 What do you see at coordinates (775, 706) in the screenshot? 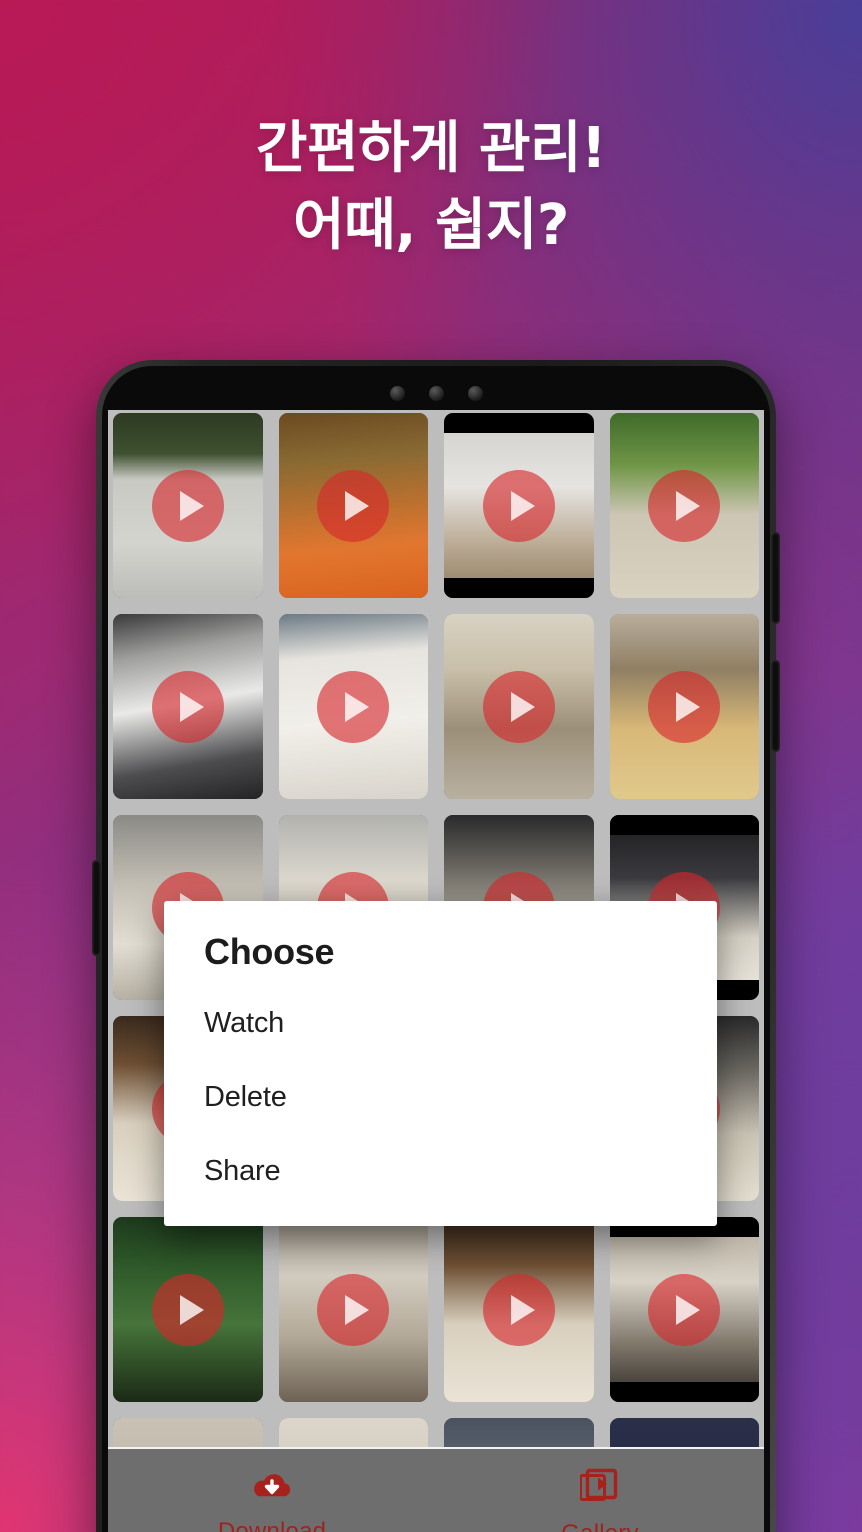
I see `volume-down-button` at bounding box center [775, 706].